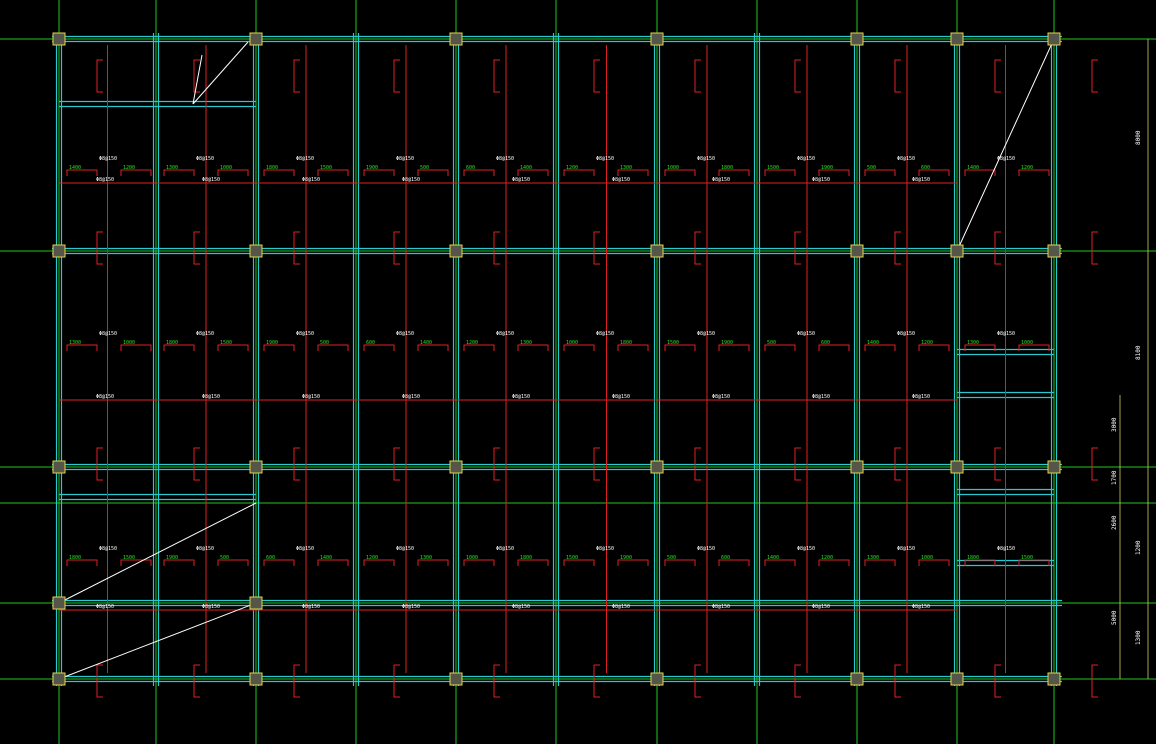 The image size is (1156, 744). Describe the element at coordinates (1130, 359) in the screenshot. I see `dimension-annotations: 8000 8100 1200 1300 3000 1700 2600 5000` at that location.